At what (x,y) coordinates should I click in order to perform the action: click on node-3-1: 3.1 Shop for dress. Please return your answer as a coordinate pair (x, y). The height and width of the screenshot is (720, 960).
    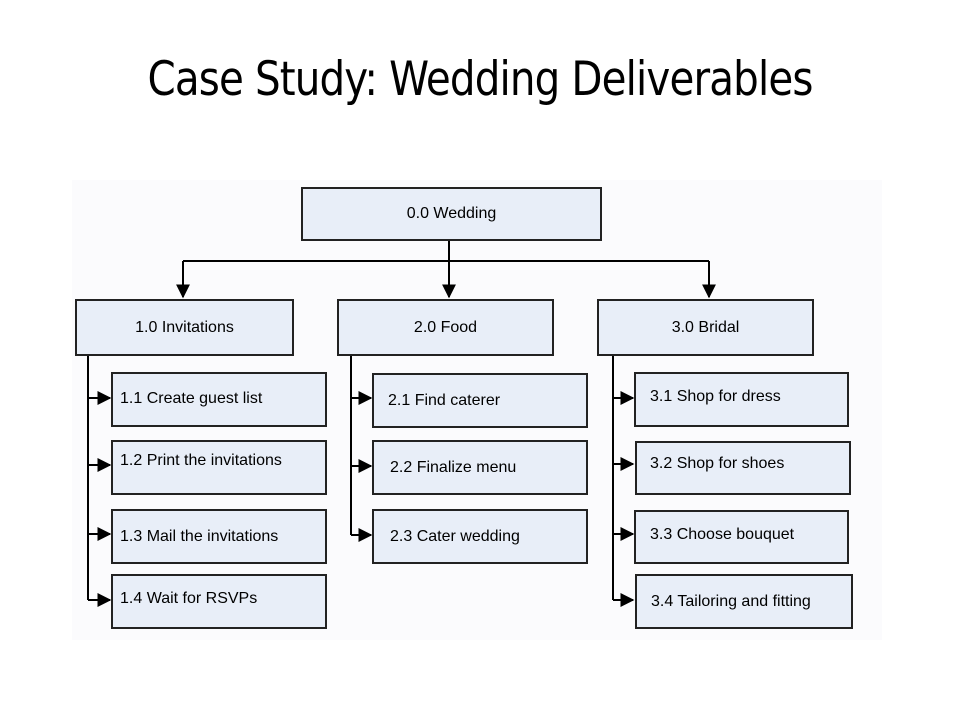
    Looking at the image, I should click on (741, 399).